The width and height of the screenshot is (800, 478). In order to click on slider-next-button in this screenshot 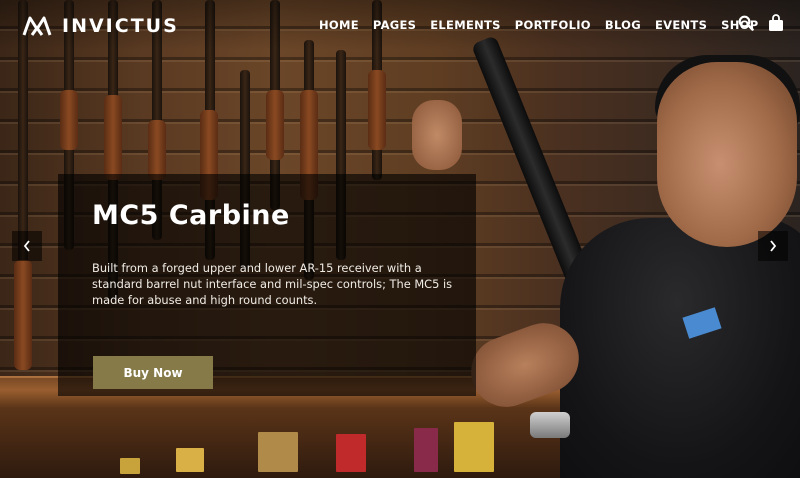, I will do `click(773, 246)`.